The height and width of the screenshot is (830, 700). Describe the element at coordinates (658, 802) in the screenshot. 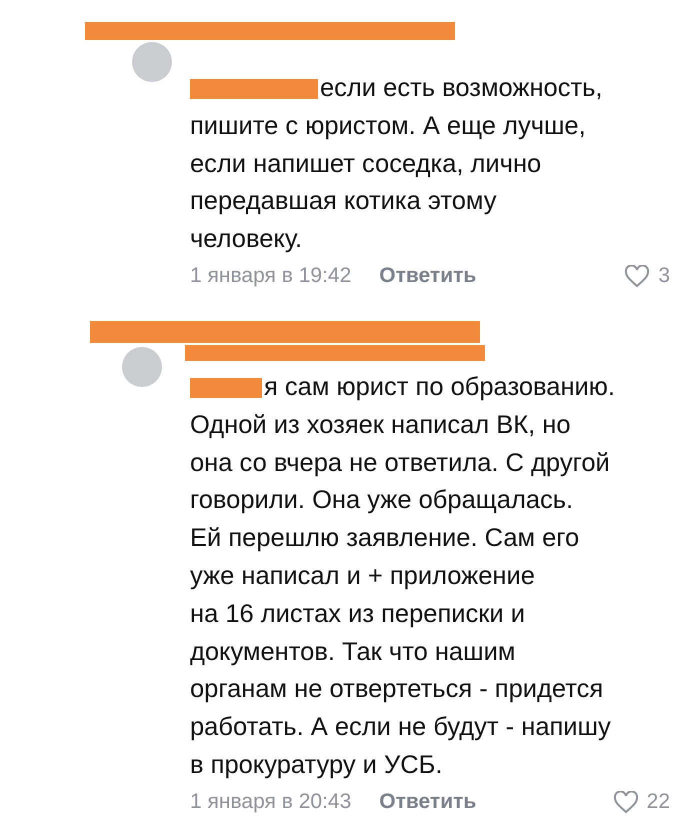

I see `like-count: 22` at that location.